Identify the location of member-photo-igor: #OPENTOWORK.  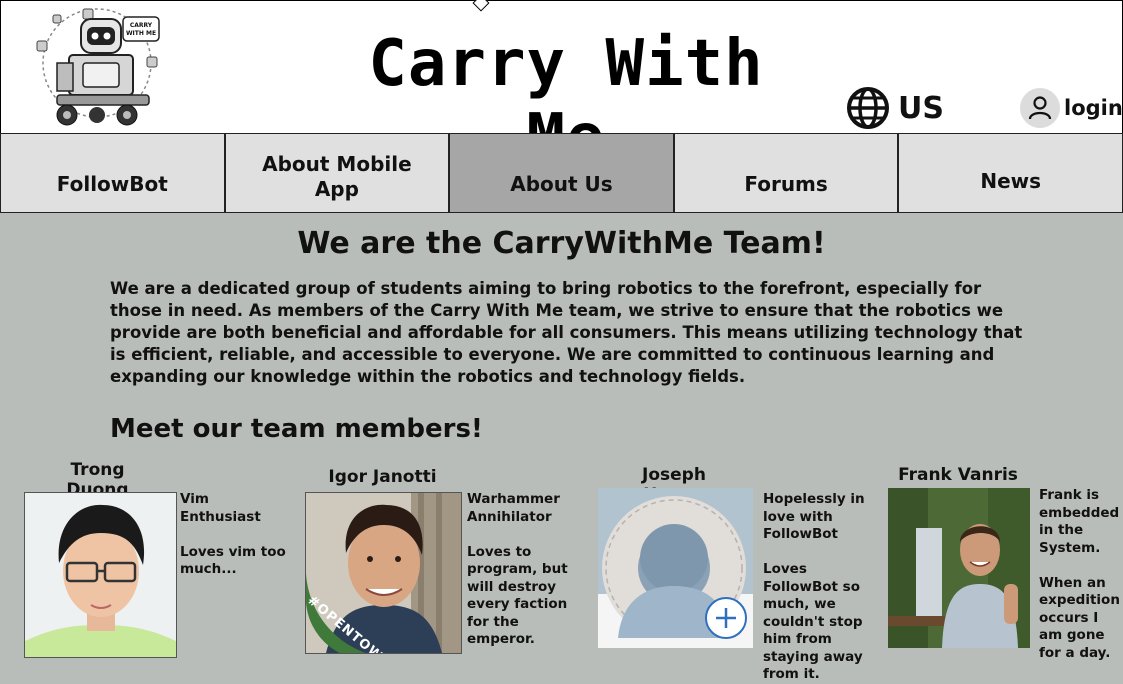
(383, 573).